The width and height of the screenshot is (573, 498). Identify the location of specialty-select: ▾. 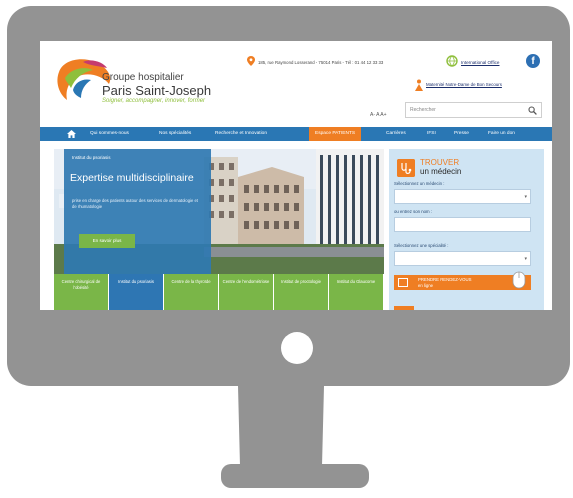
(462, 258).